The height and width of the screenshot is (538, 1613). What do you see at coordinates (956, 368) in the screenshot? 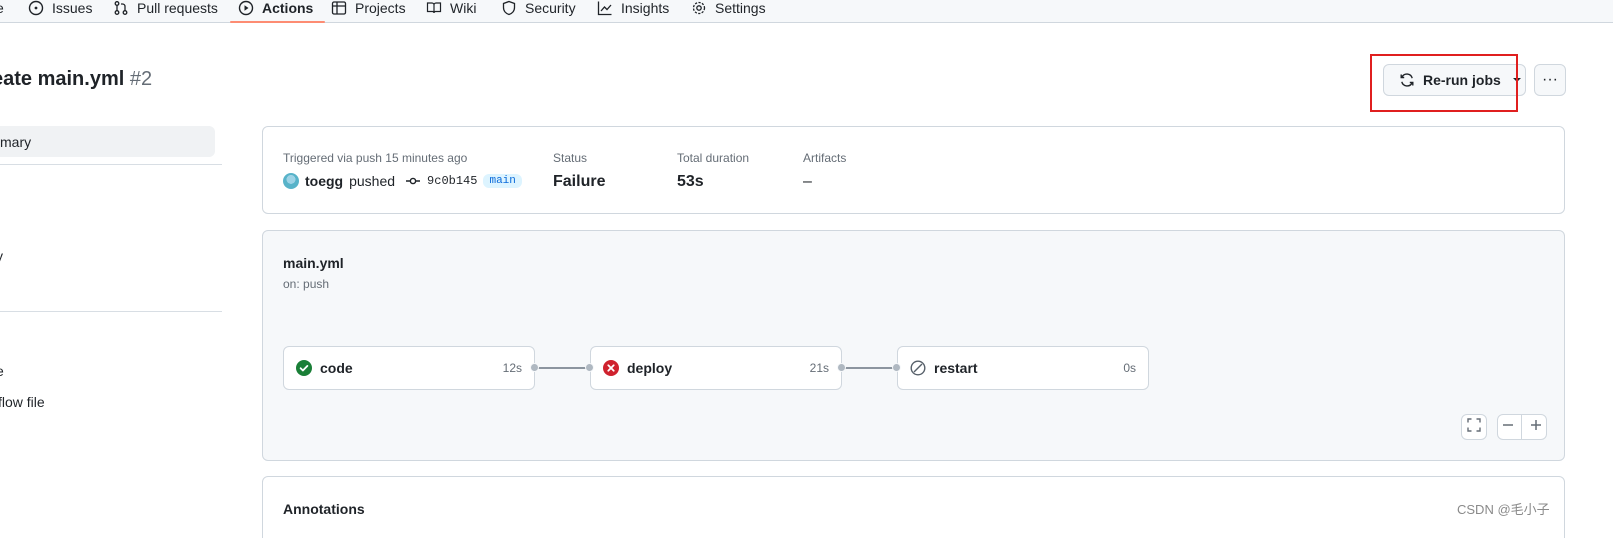
I see `job-name: restart` at bounding box center [956, 368].